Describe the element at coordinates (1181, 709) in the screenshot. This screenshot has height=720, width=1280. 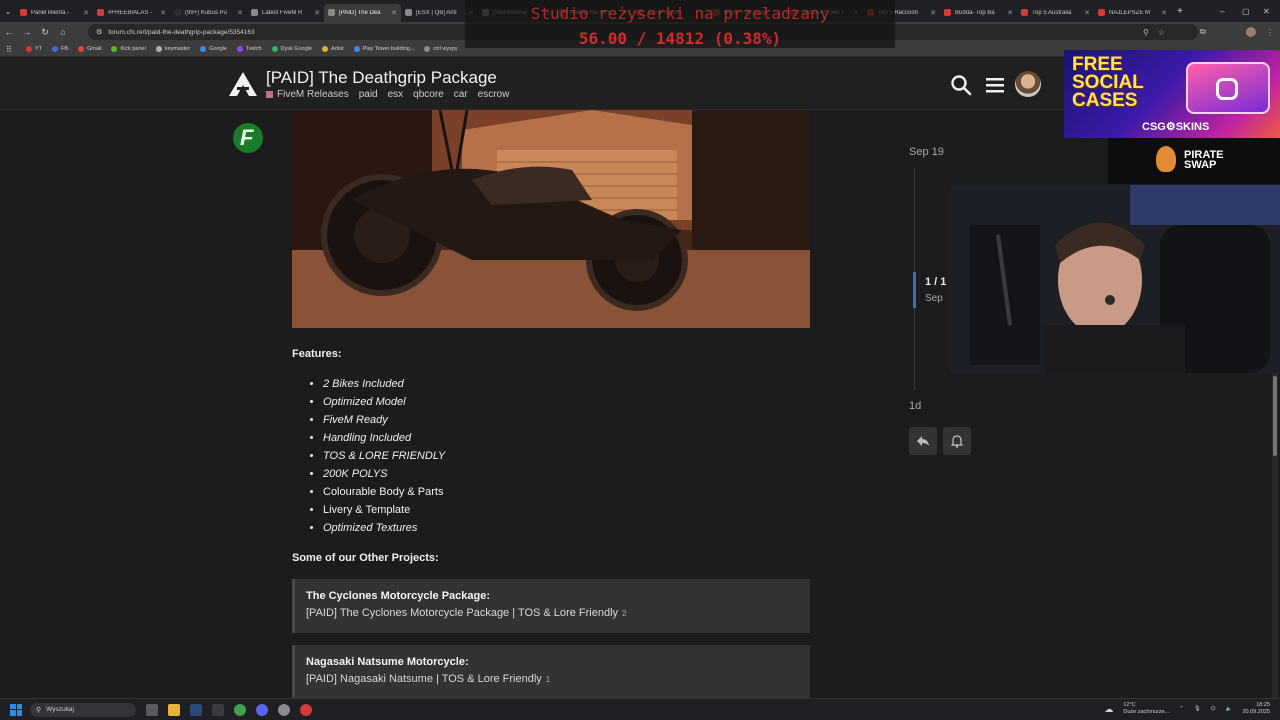
I see `tray-chevron-icon: ⌃` at that location.